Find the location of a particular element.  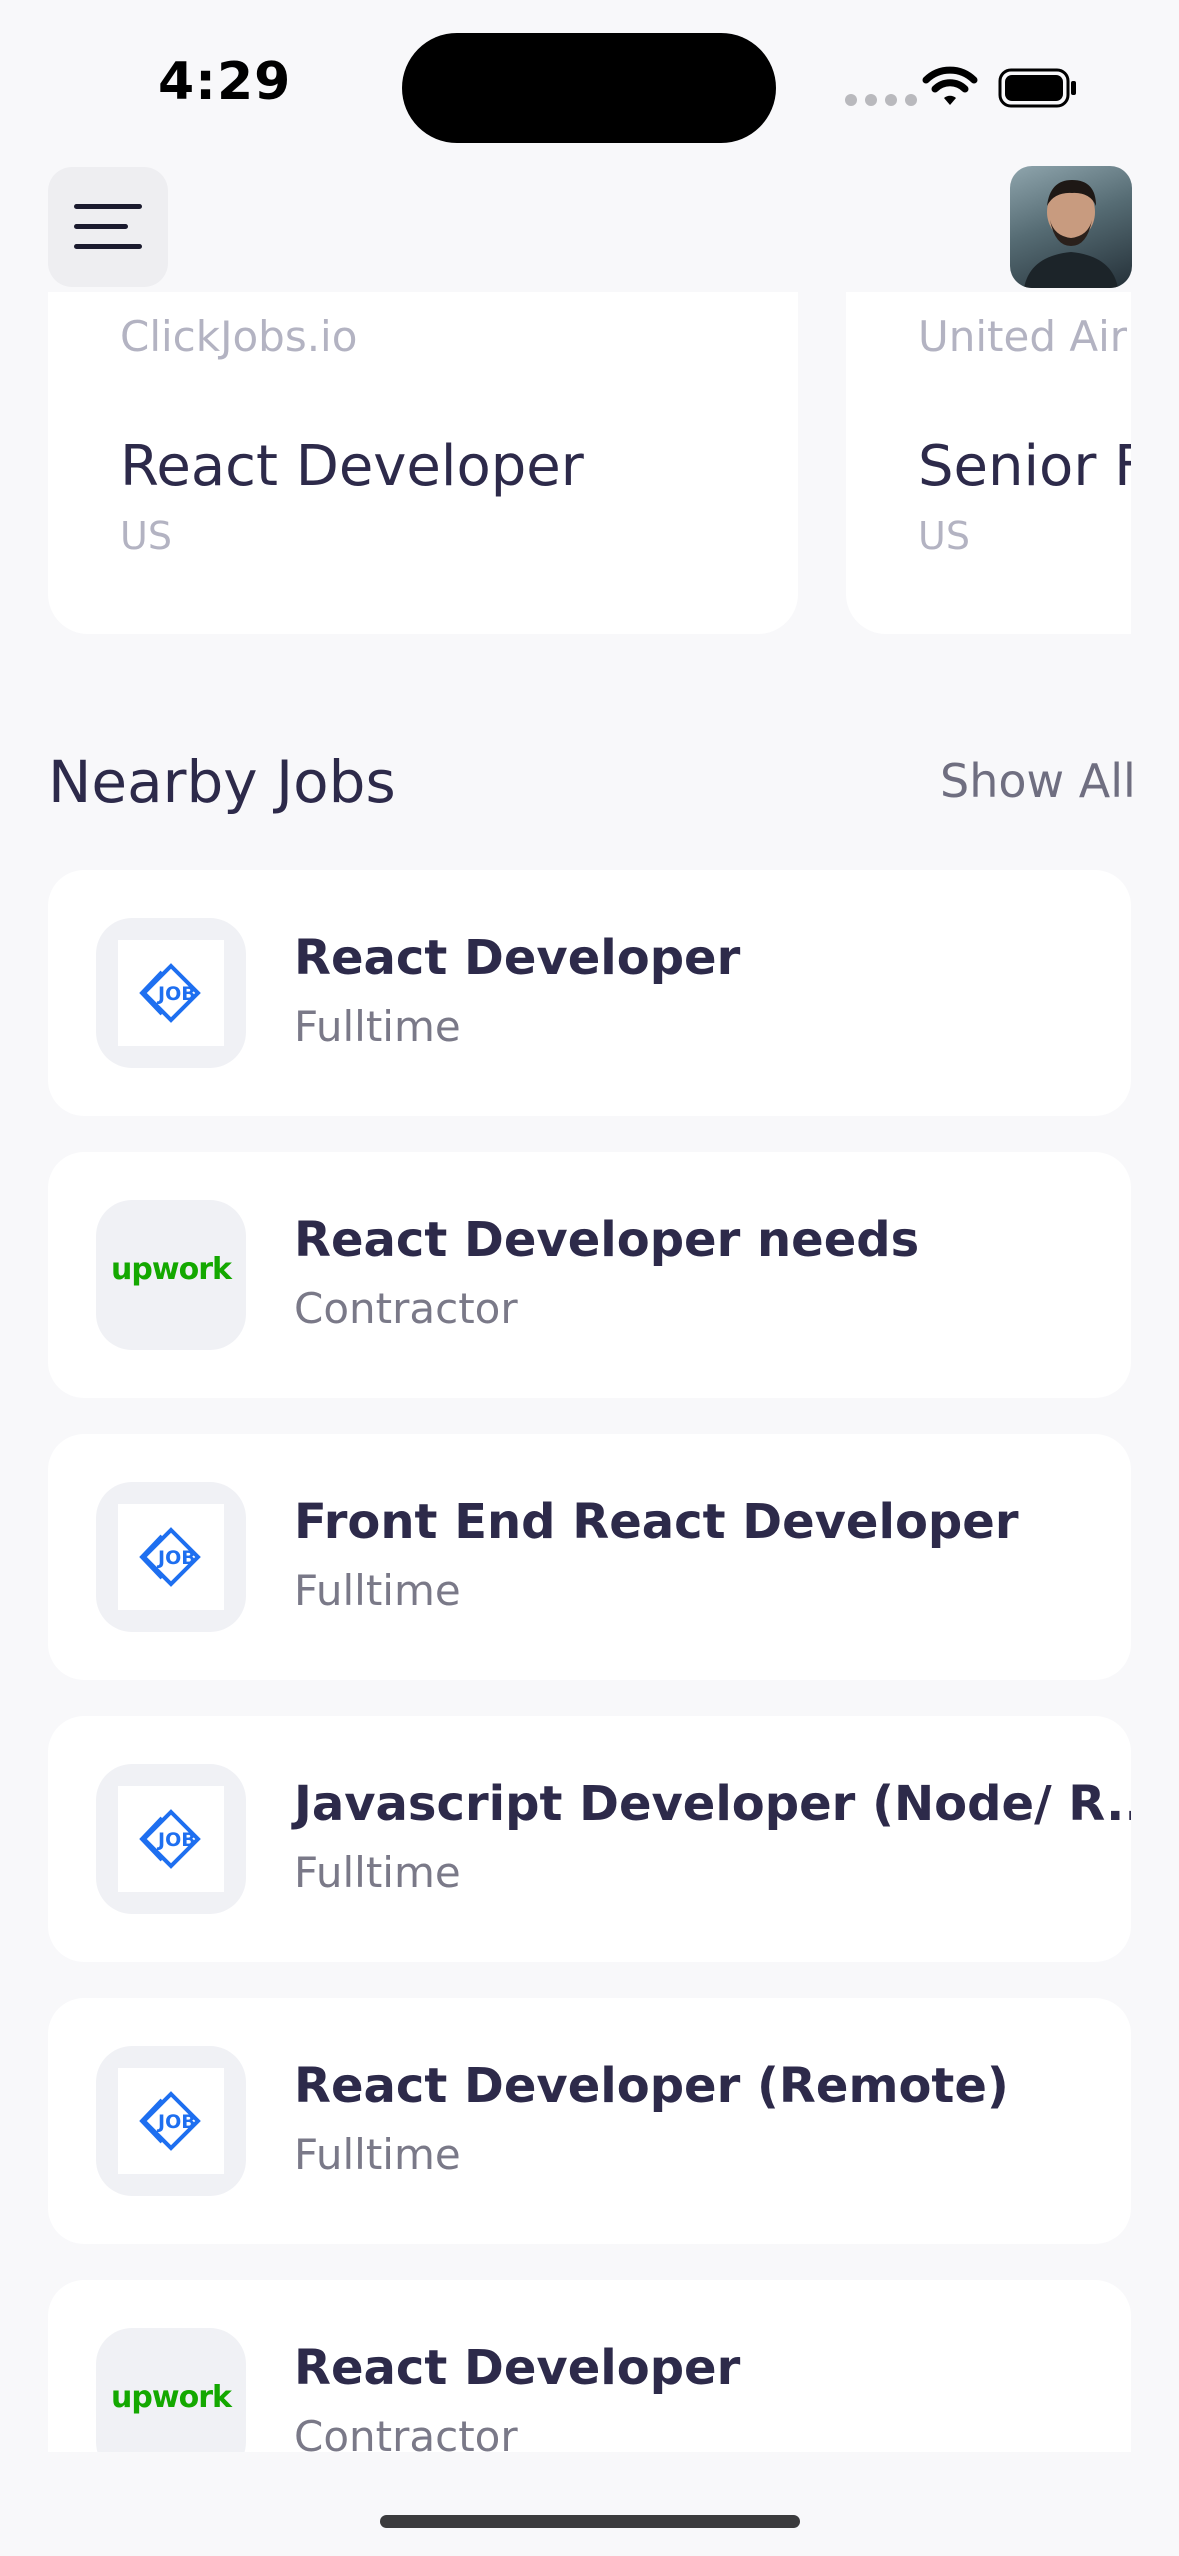

avatar is located at coordinates (1071, 227).